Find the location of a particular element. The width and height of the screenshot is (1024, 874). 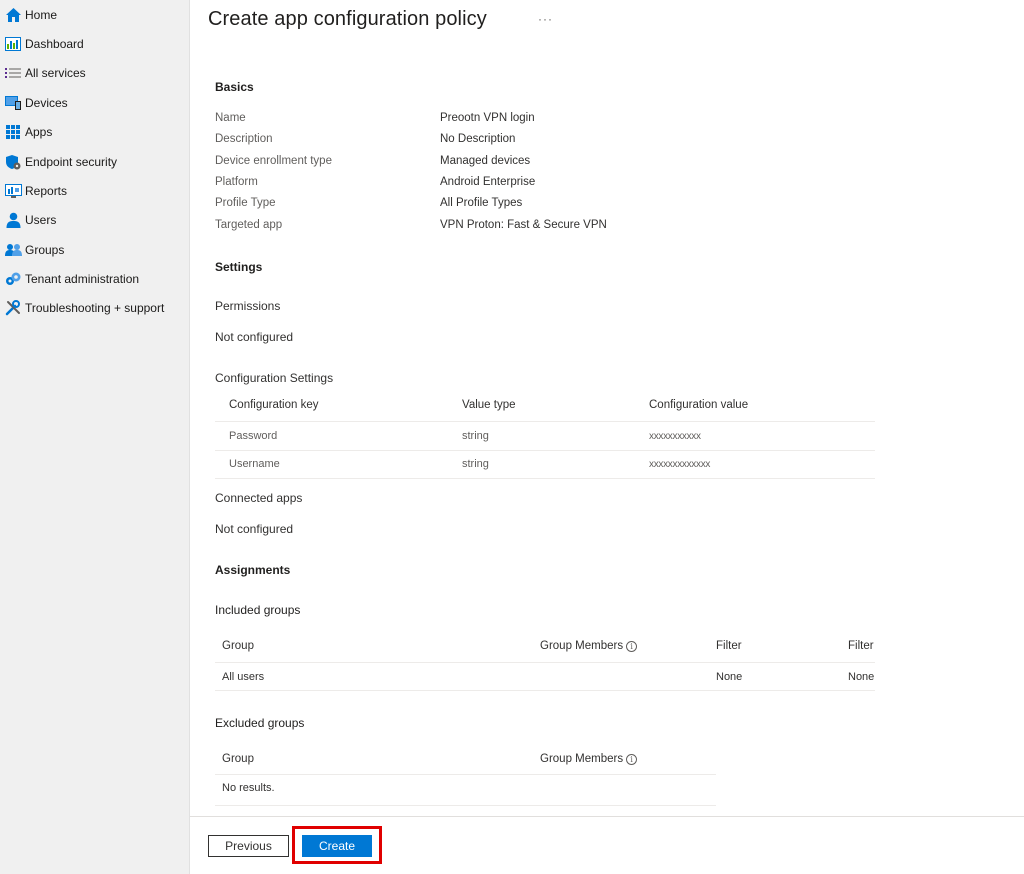

permissions-label: Permissions is located at coordinates (248, 306).